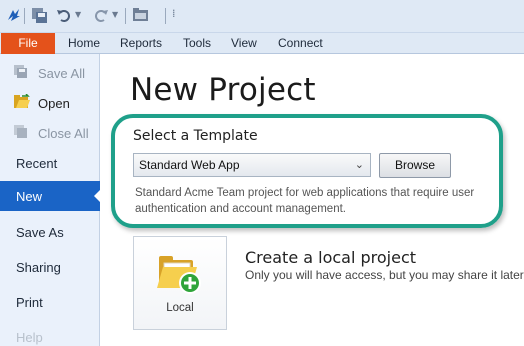 The image size is (524, 346). Describe the element at coordinates (415, 165) in the screenshot. I see `browse-button: Browse` at that location.